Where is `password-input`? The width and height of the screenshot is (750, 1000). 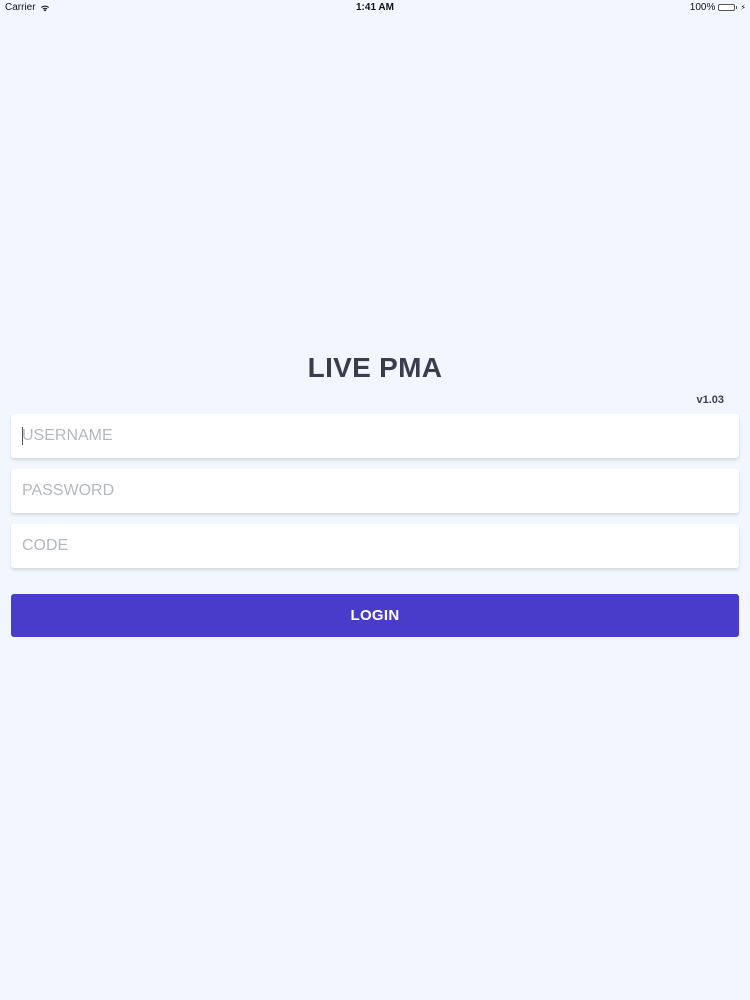 password-input is located at coordinates (375, 491).